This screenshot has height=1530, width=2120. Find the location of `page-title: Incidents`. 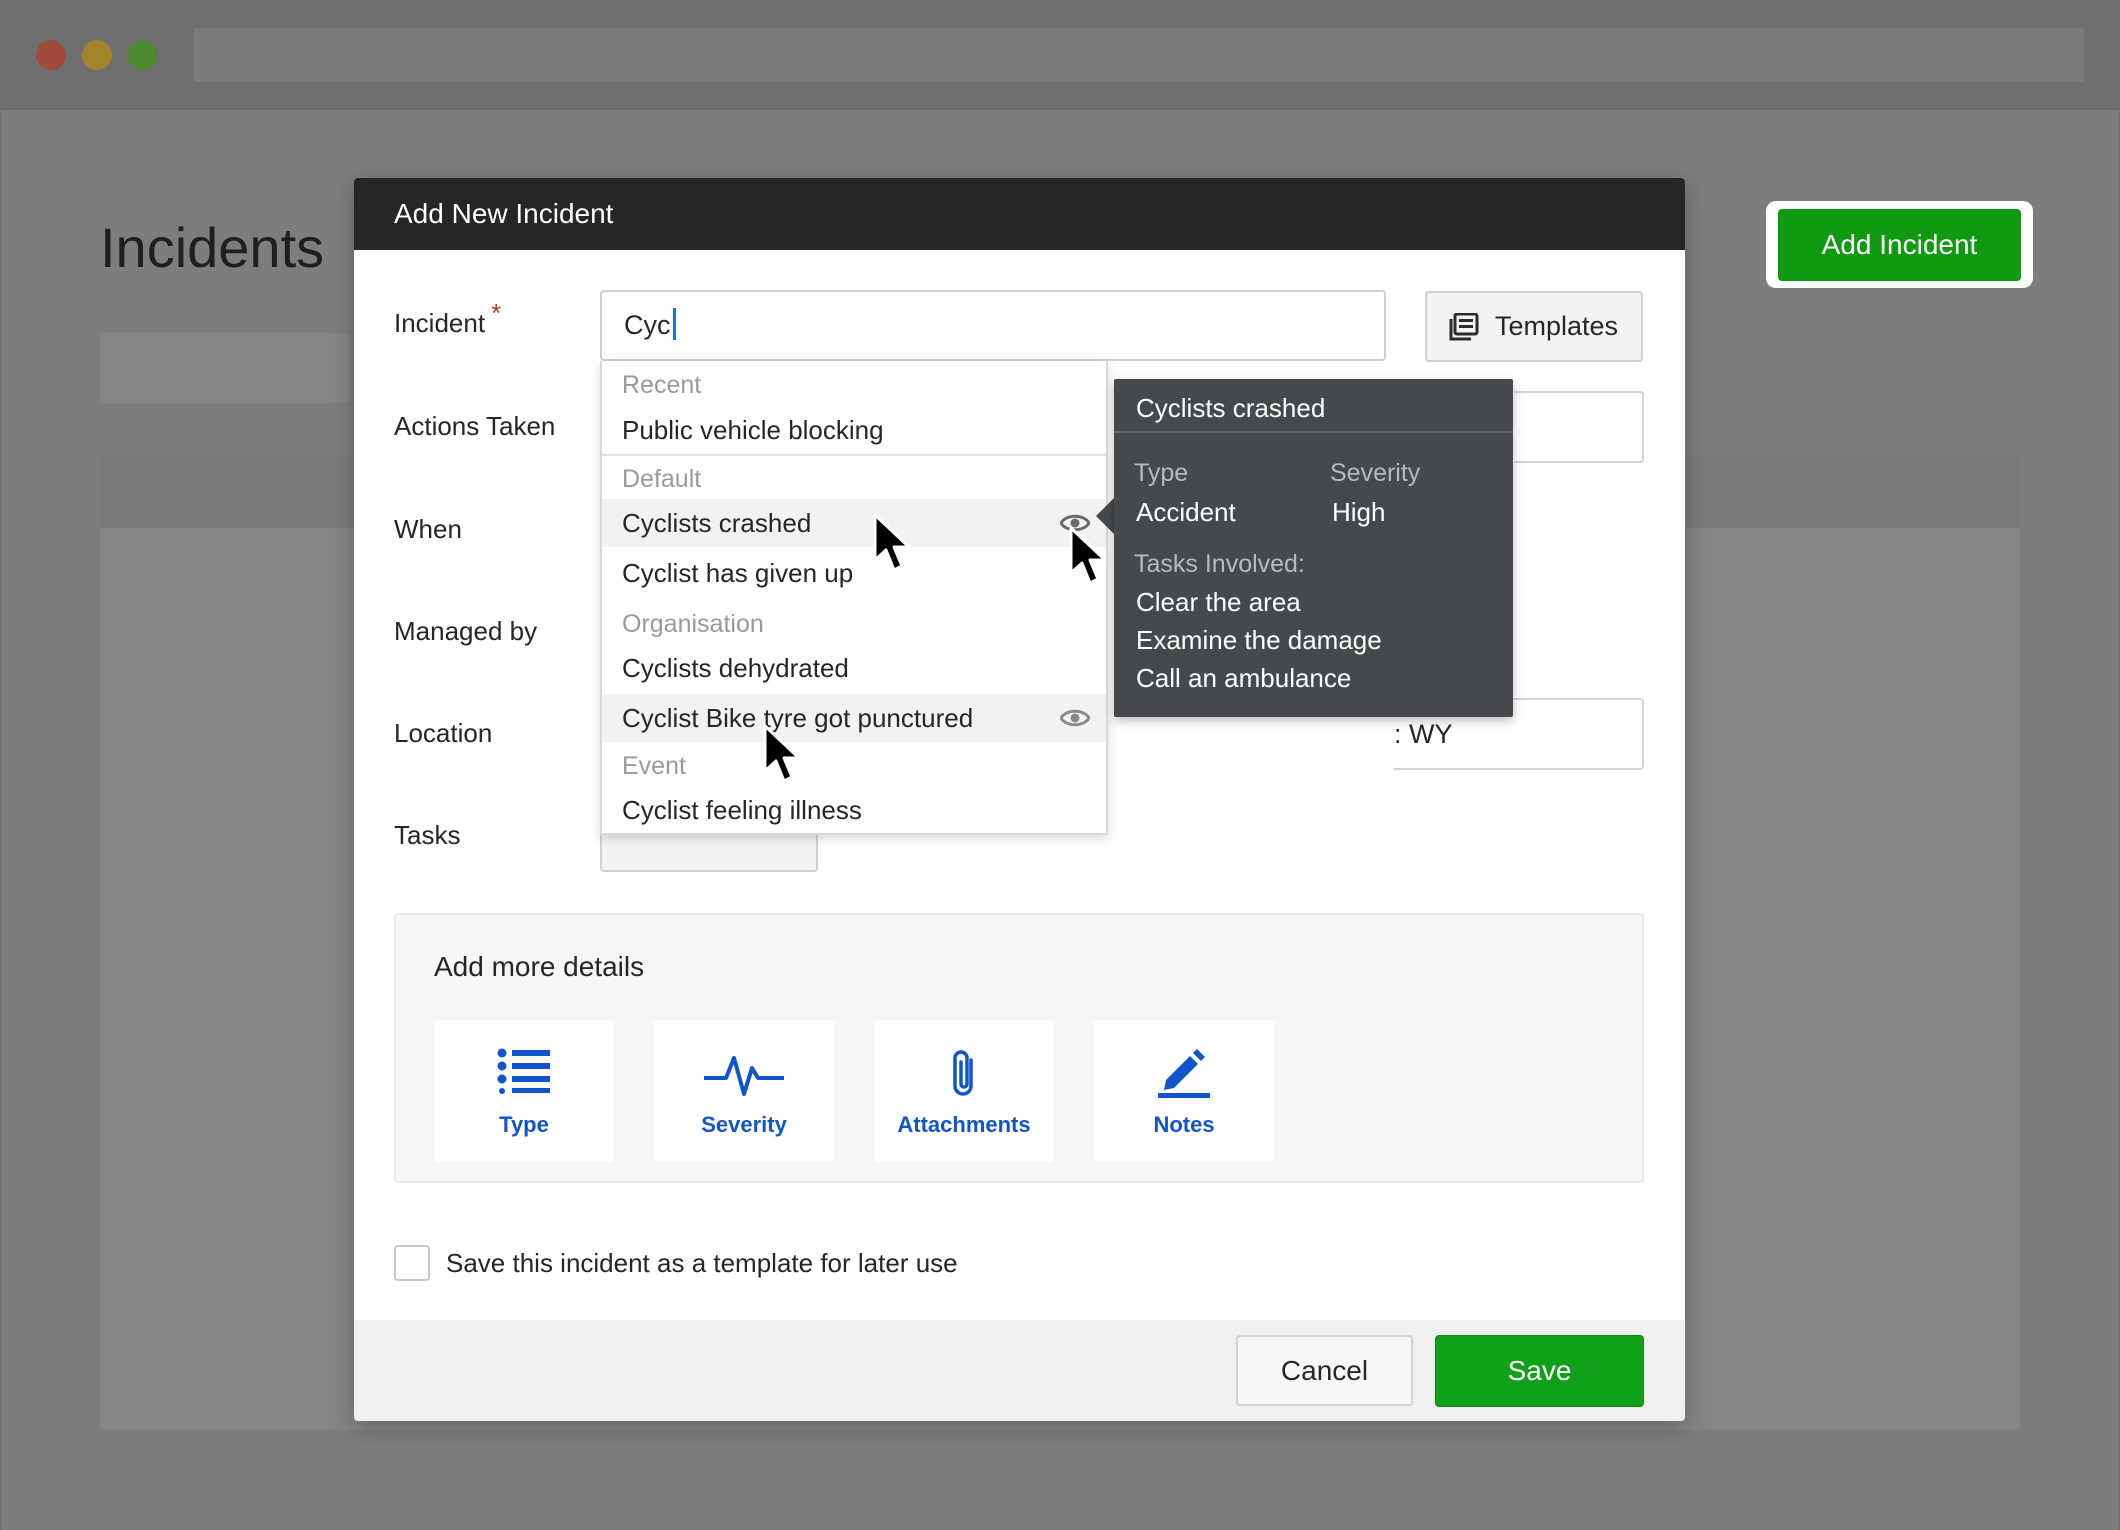

page-title: Incidents is located at coordinates (212, 247).